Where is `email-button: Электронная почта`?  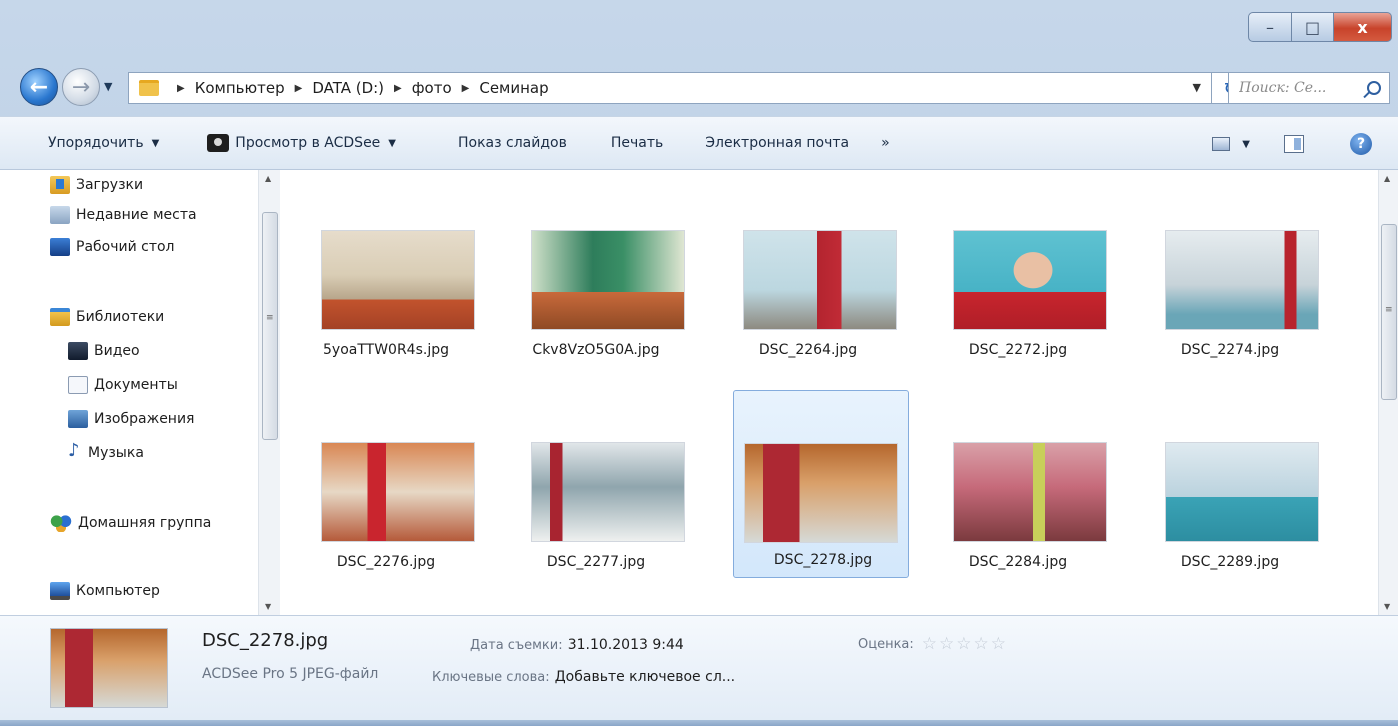 email-button: Электронная почта is located at coordinates (777, 143).